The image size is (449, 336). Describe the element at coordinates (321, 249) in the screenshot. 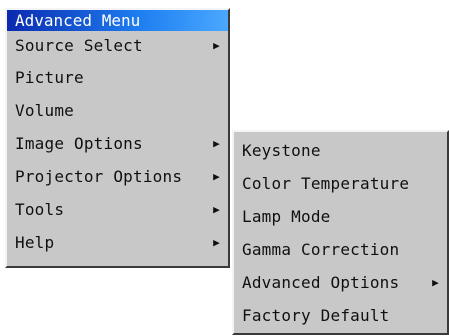

I see `menu-item-label: Gamma Correction` at that location.